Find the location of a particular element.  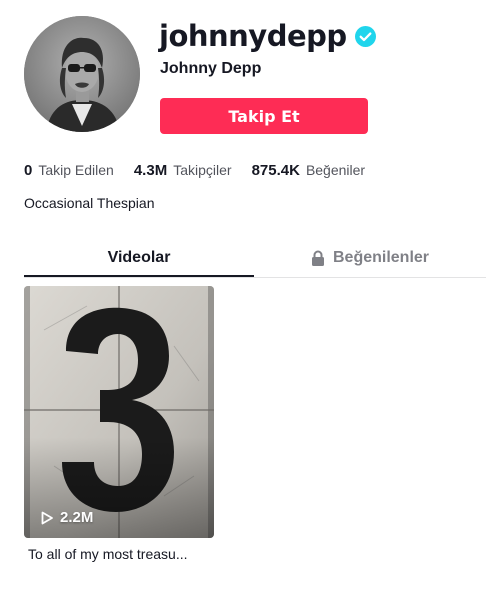

followers-label: Takipçiler is located at coordinates (202, 170).